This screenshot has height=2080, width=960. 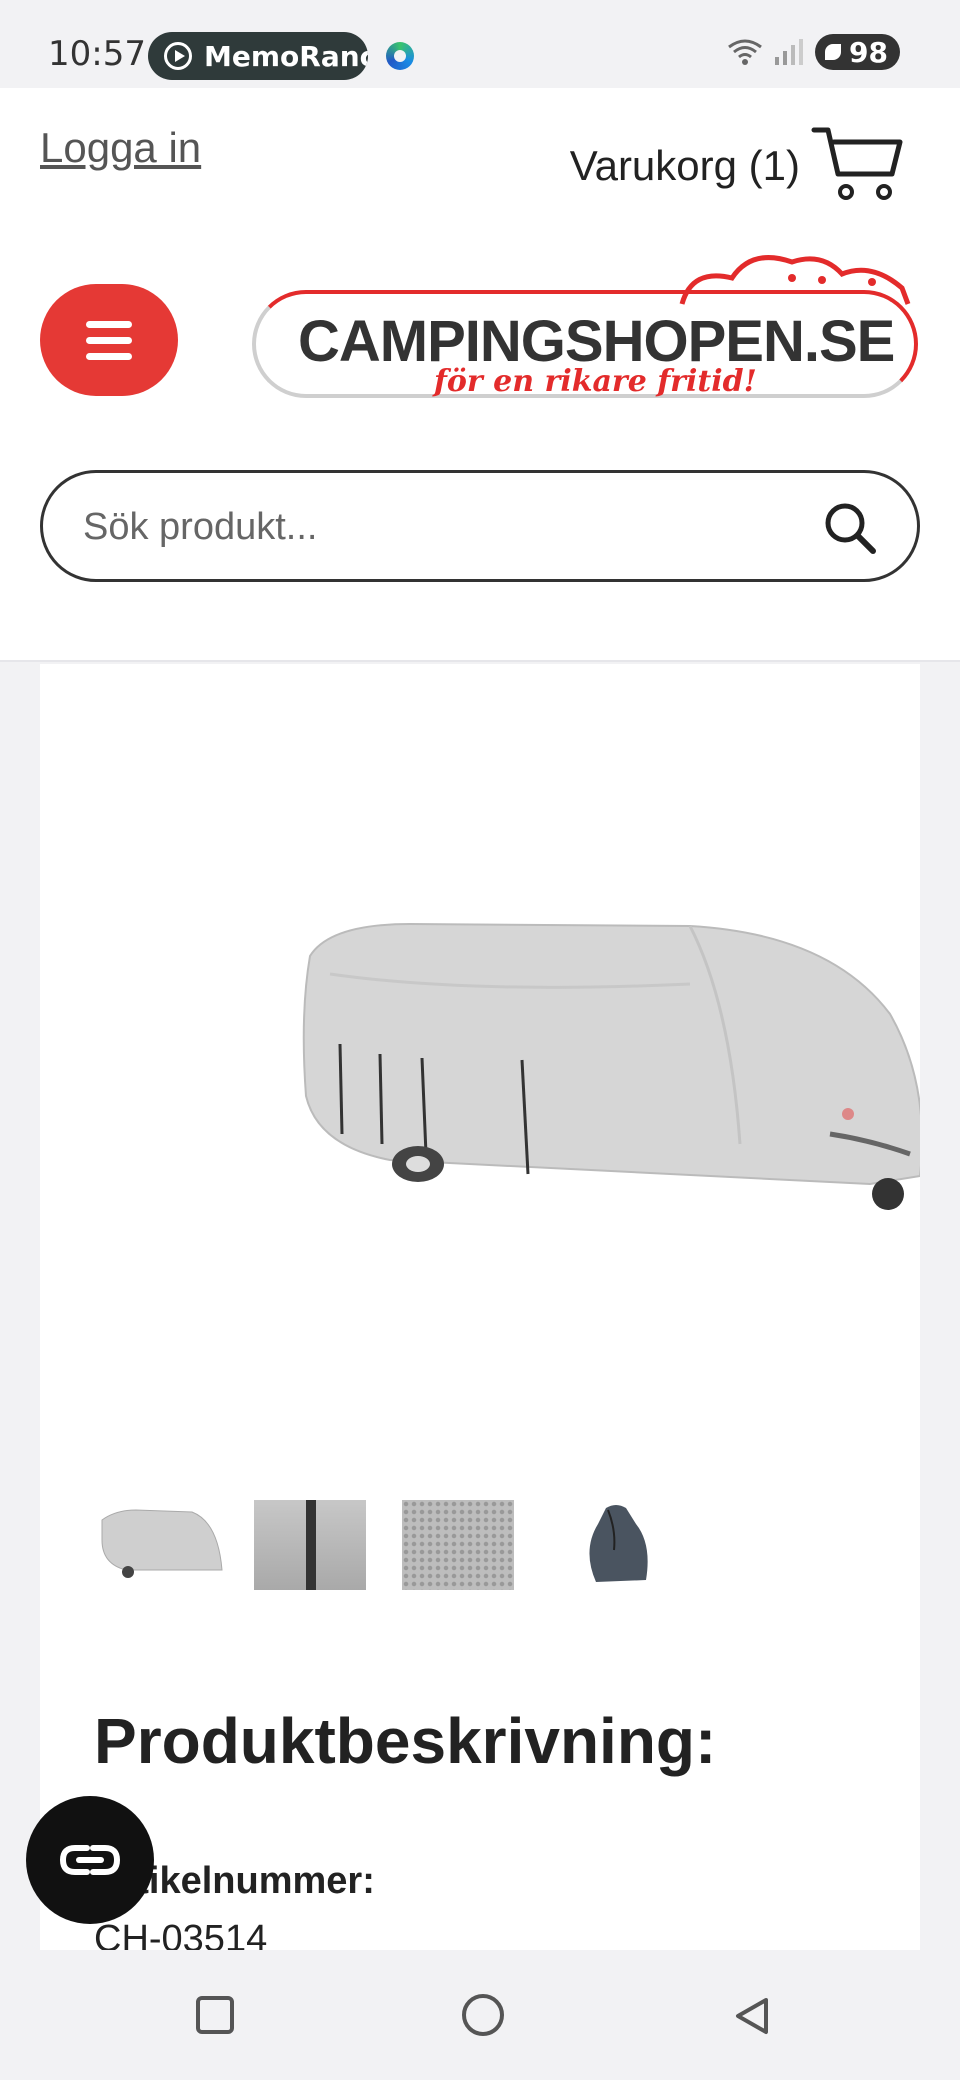 What do you see at coordinates (286, 56) in the screenshot?
I see `media-pill-label: MemoRanc` at bounding box center [286, 56].